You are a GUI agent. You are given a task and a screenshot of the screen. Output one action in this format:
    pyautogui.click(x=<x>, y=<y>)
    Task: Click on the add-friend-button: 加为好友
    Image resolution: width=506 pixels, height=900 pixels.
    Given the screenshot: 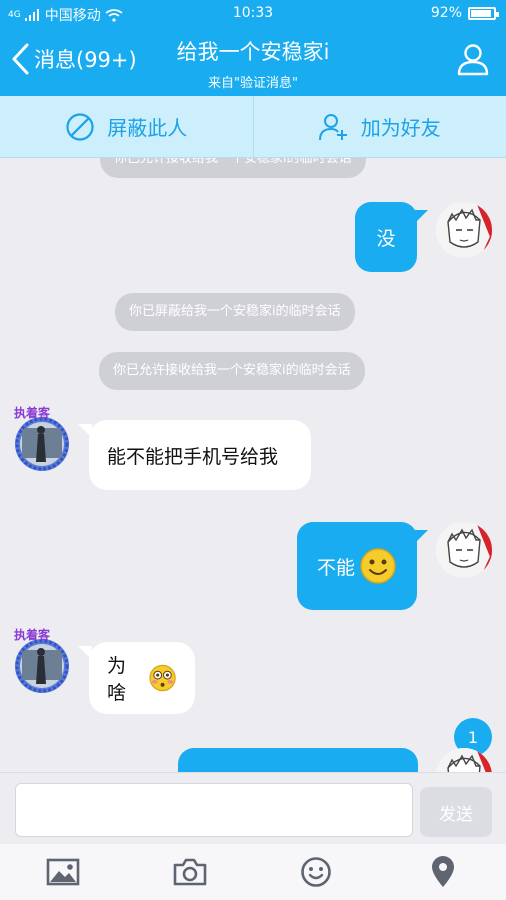 What is the action you would take?
    pyautogui.click(x=379, y=126)
    